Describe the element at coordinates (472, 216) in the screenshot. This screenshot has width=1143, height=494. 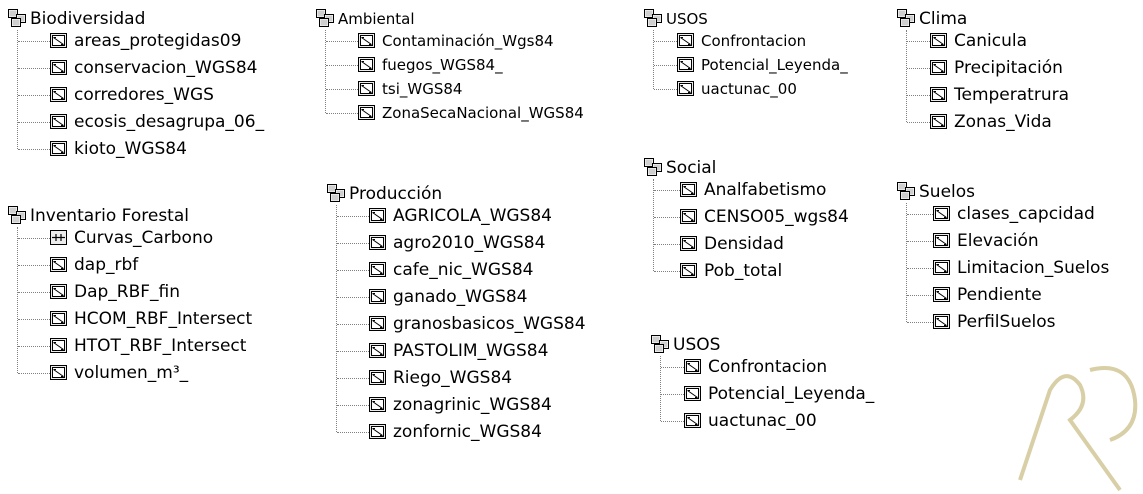
I see `layer-name: AGRICOLA_WGS84` at that location.